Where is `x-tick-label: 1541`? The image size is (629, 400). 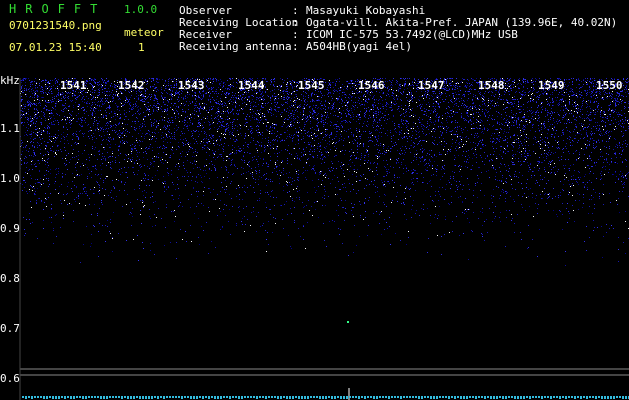 x-tick-label: 1541 is located at coordinates (73, 85).